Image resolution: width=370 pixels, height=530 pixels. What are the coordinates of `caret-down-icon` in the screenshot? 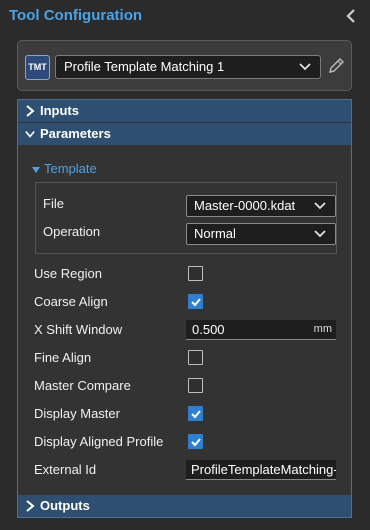 It's located at (36, 169).